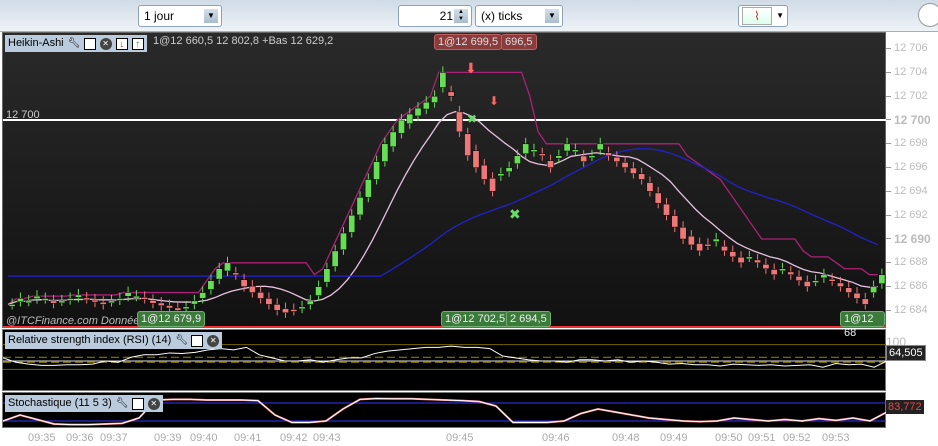 Image resolution: width=938 pixels, height=446 pixels. What do you see at coordinates (23, 115) in the screenshot?
I see `level-label: 12 700` at bounding box center [23, 115].